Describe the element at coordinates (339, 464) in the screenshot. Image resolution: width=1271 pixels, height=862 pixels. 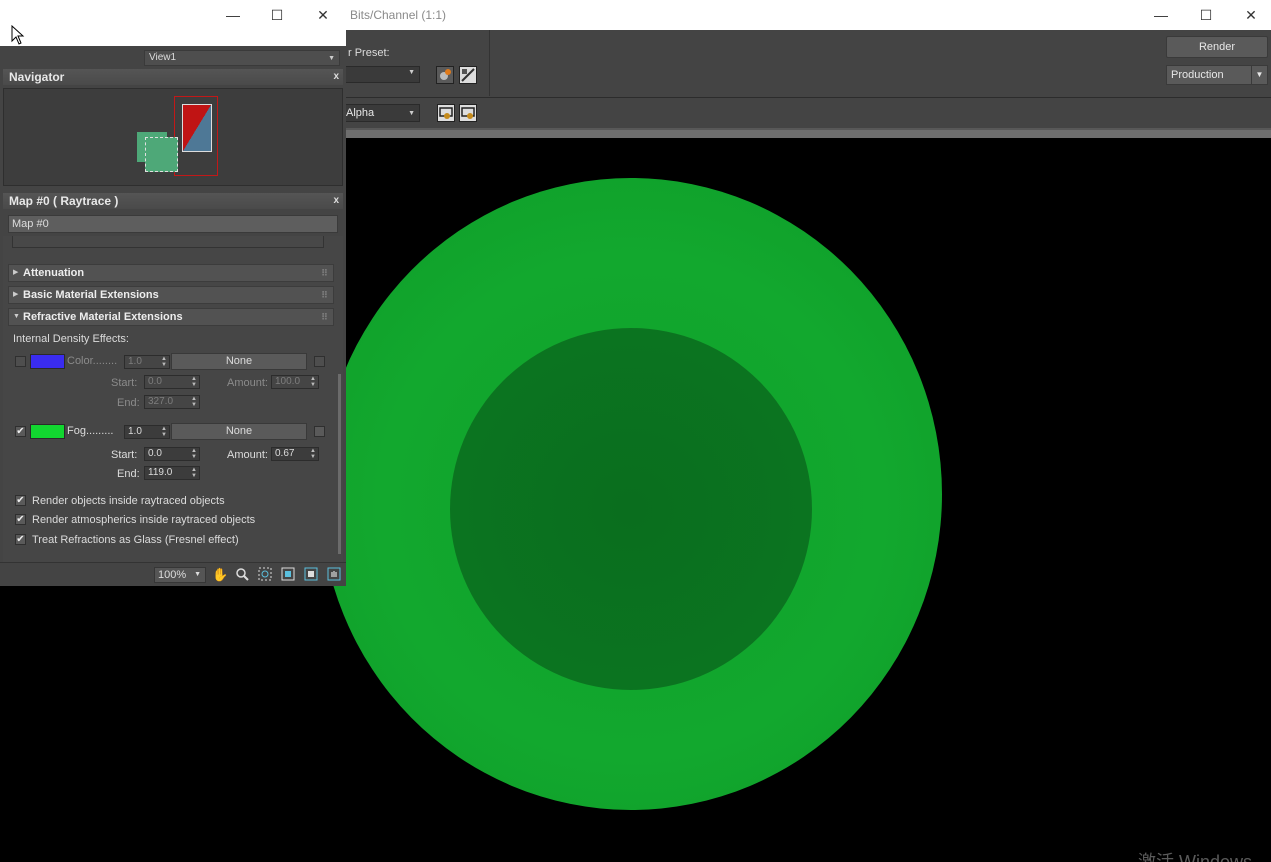
I see `scrollbar` at that location.